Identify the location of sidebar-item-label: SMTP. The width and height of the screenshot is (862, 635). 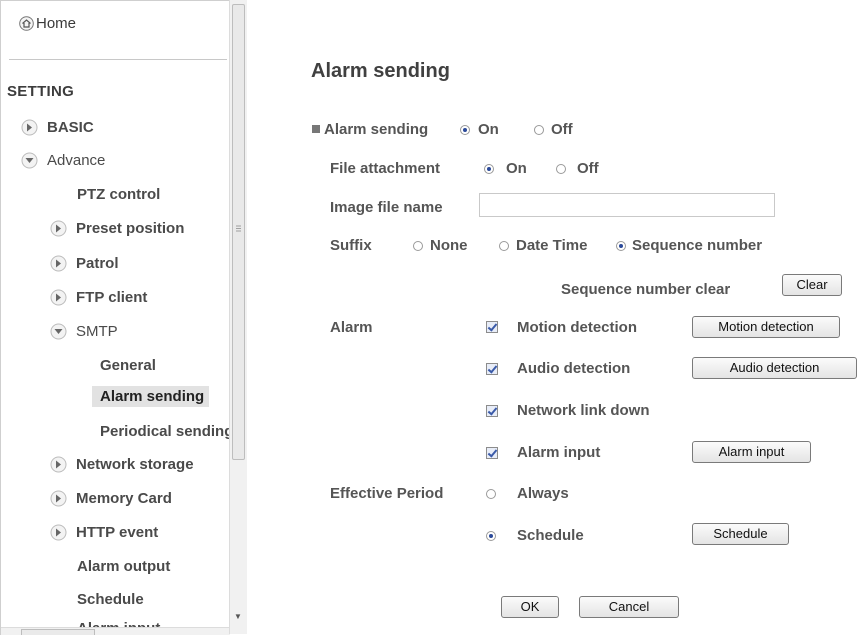
(97, 331).